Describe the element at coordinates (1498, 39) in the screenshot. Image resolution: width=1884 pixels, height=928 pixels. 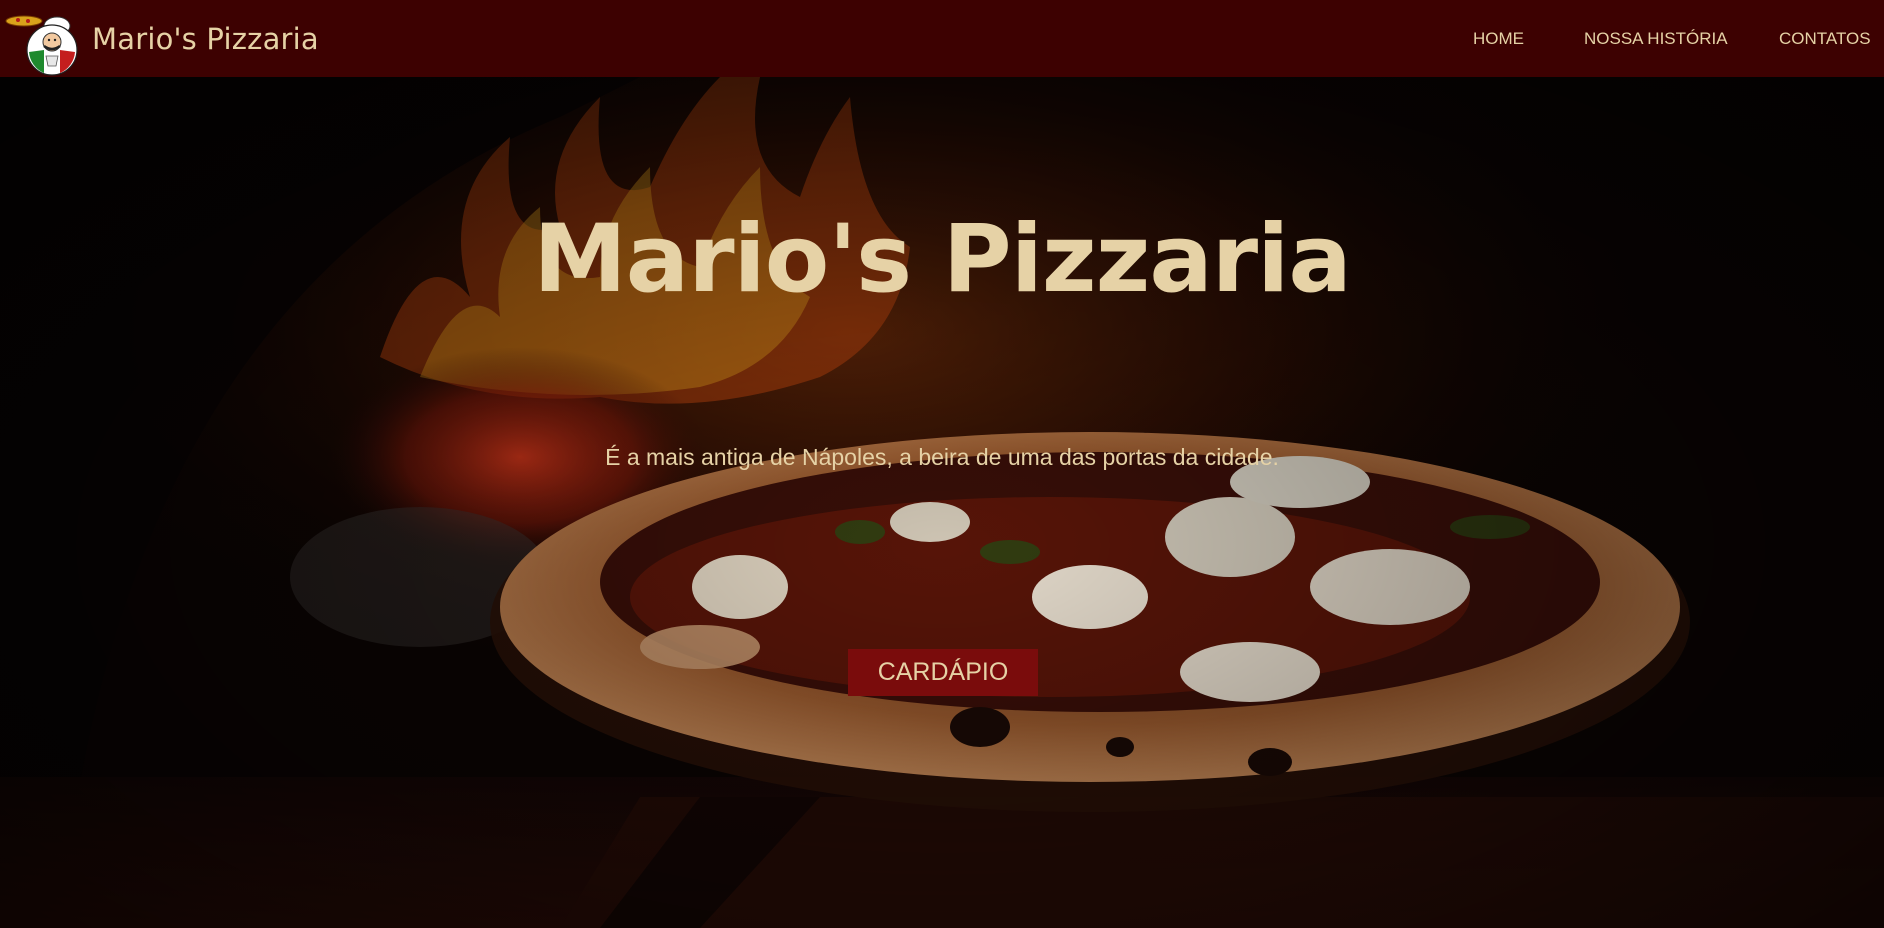
I see `nav-home-link: HOME` at that location.